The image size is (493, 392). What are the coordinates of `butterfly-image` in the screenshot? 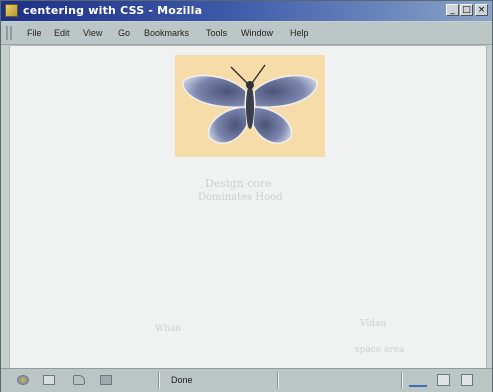 It's located at (250, 106).